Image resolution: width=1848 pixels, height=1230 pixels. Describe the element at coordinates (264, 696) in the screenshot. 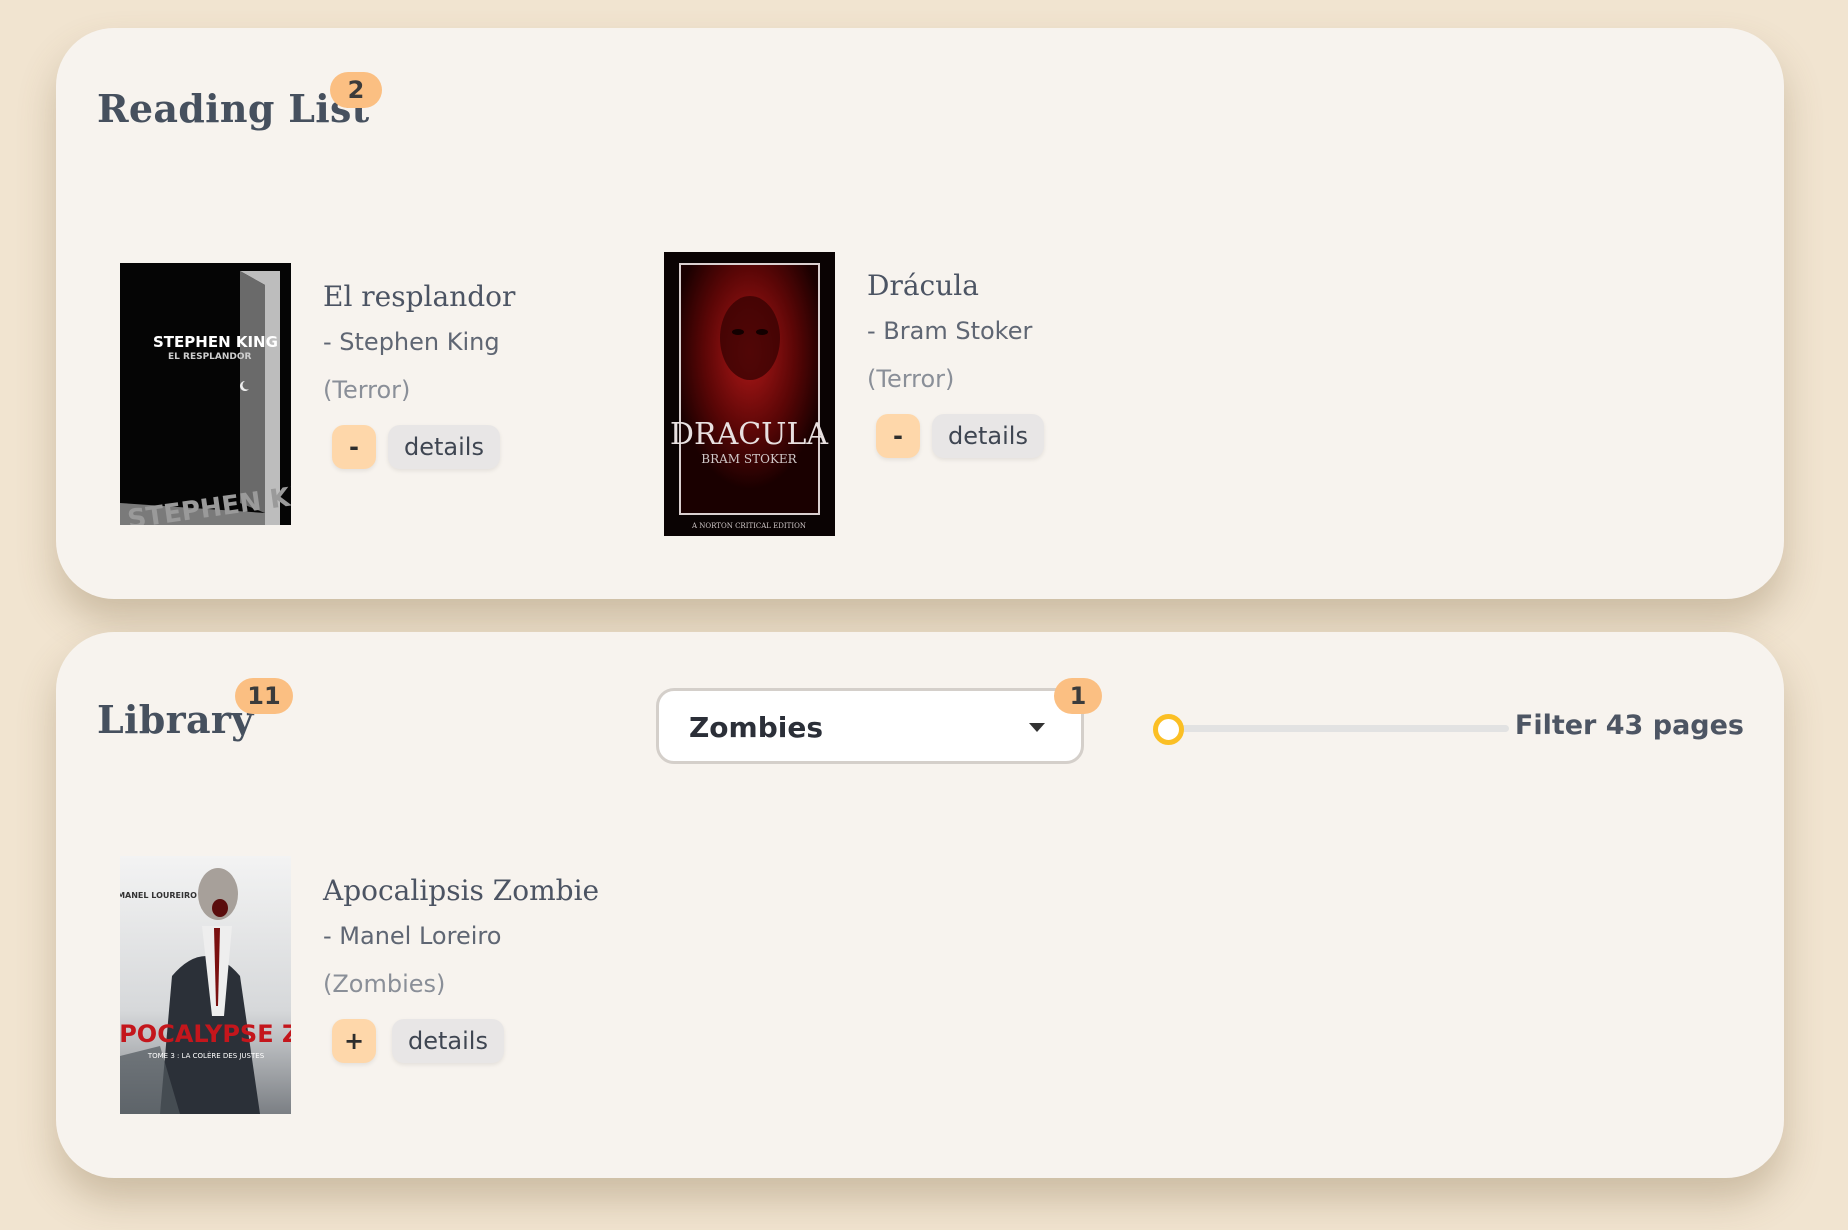

I see `library-count-badge: 11` at that location.